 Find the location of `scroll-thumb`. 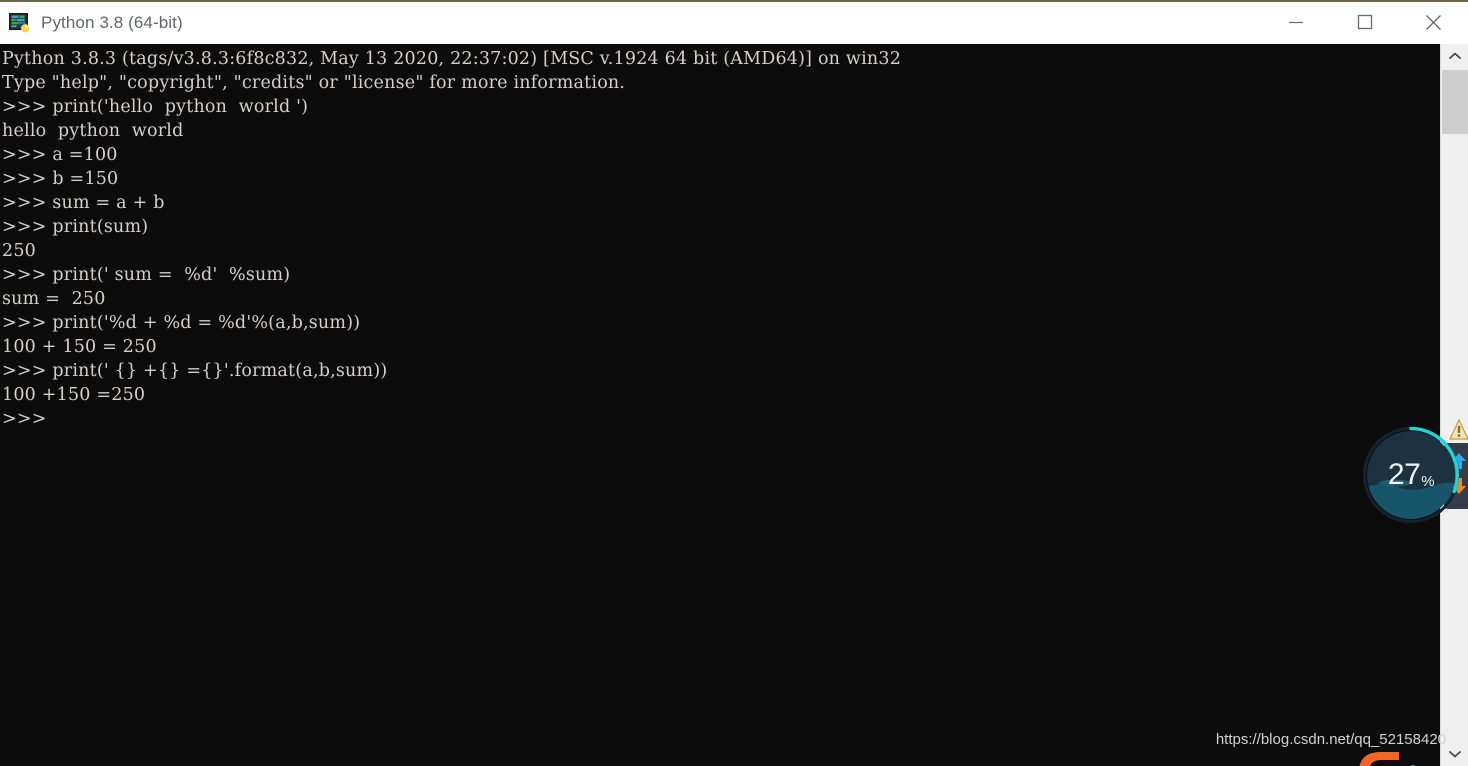

scroll-thumb is located at coordinates (1455, 102).